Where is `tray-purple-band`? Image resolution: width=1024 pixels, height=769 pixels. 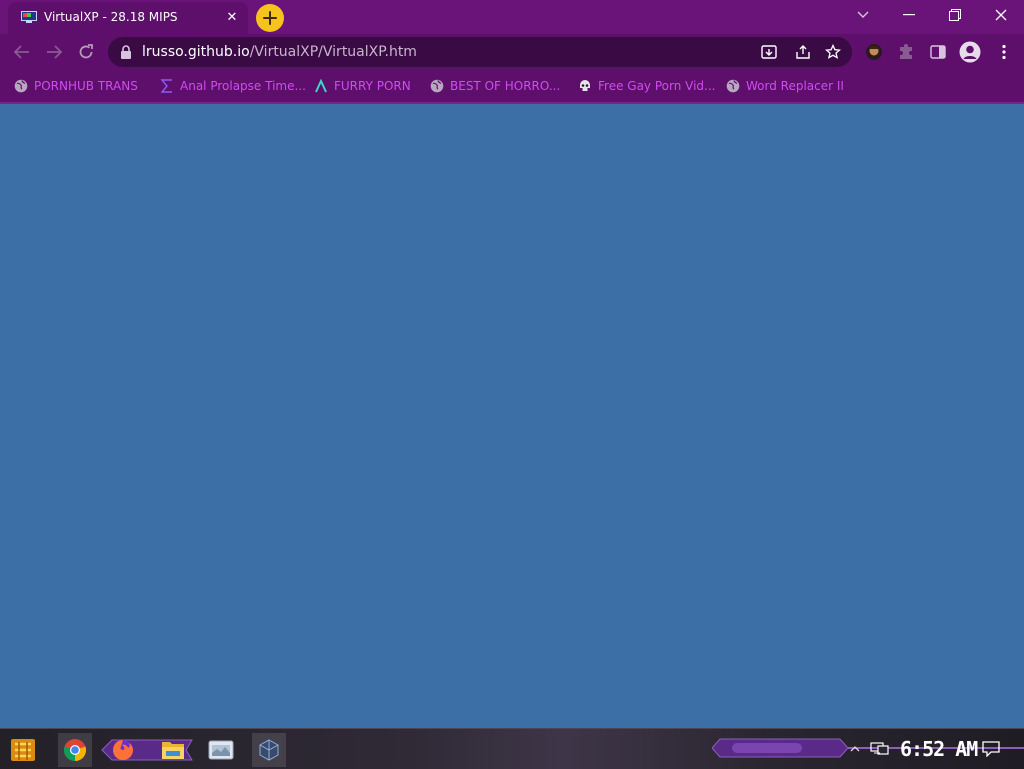 tray-purple-band is located at coordinates (780, 748).